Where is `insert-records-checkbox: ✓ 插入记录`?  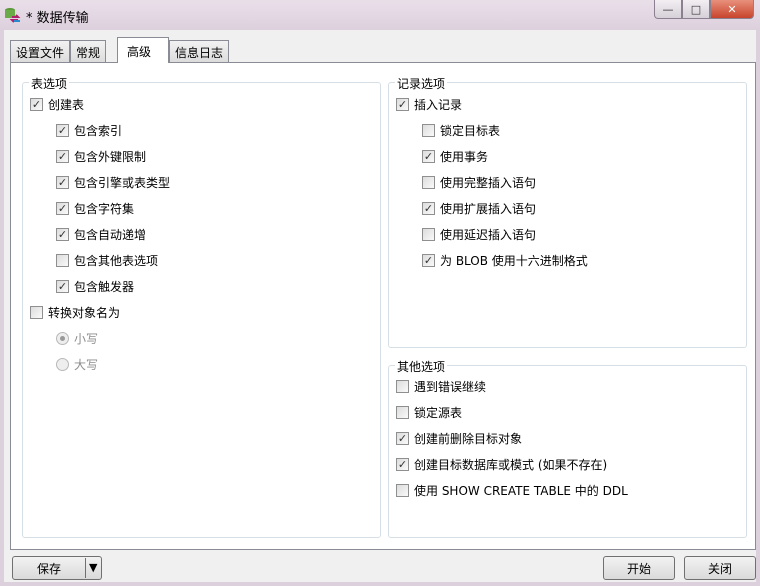
insert-records-checkbox: ✓ 插入记录 is located at coordinates (429, 104).